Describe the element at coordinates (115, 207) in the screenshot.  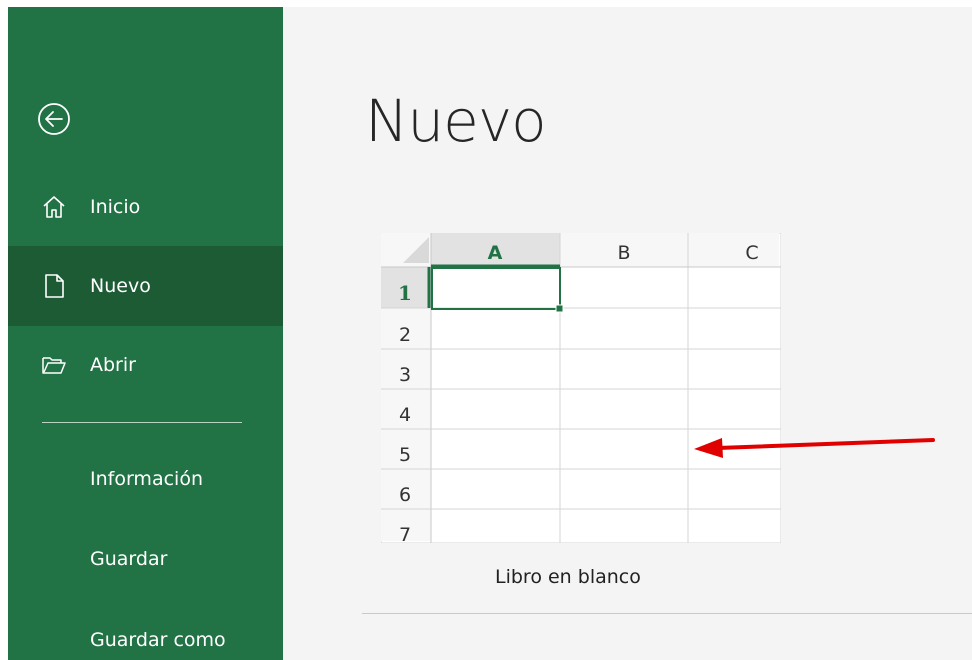
I see `sidebar-item-label: Inicio` at that location.